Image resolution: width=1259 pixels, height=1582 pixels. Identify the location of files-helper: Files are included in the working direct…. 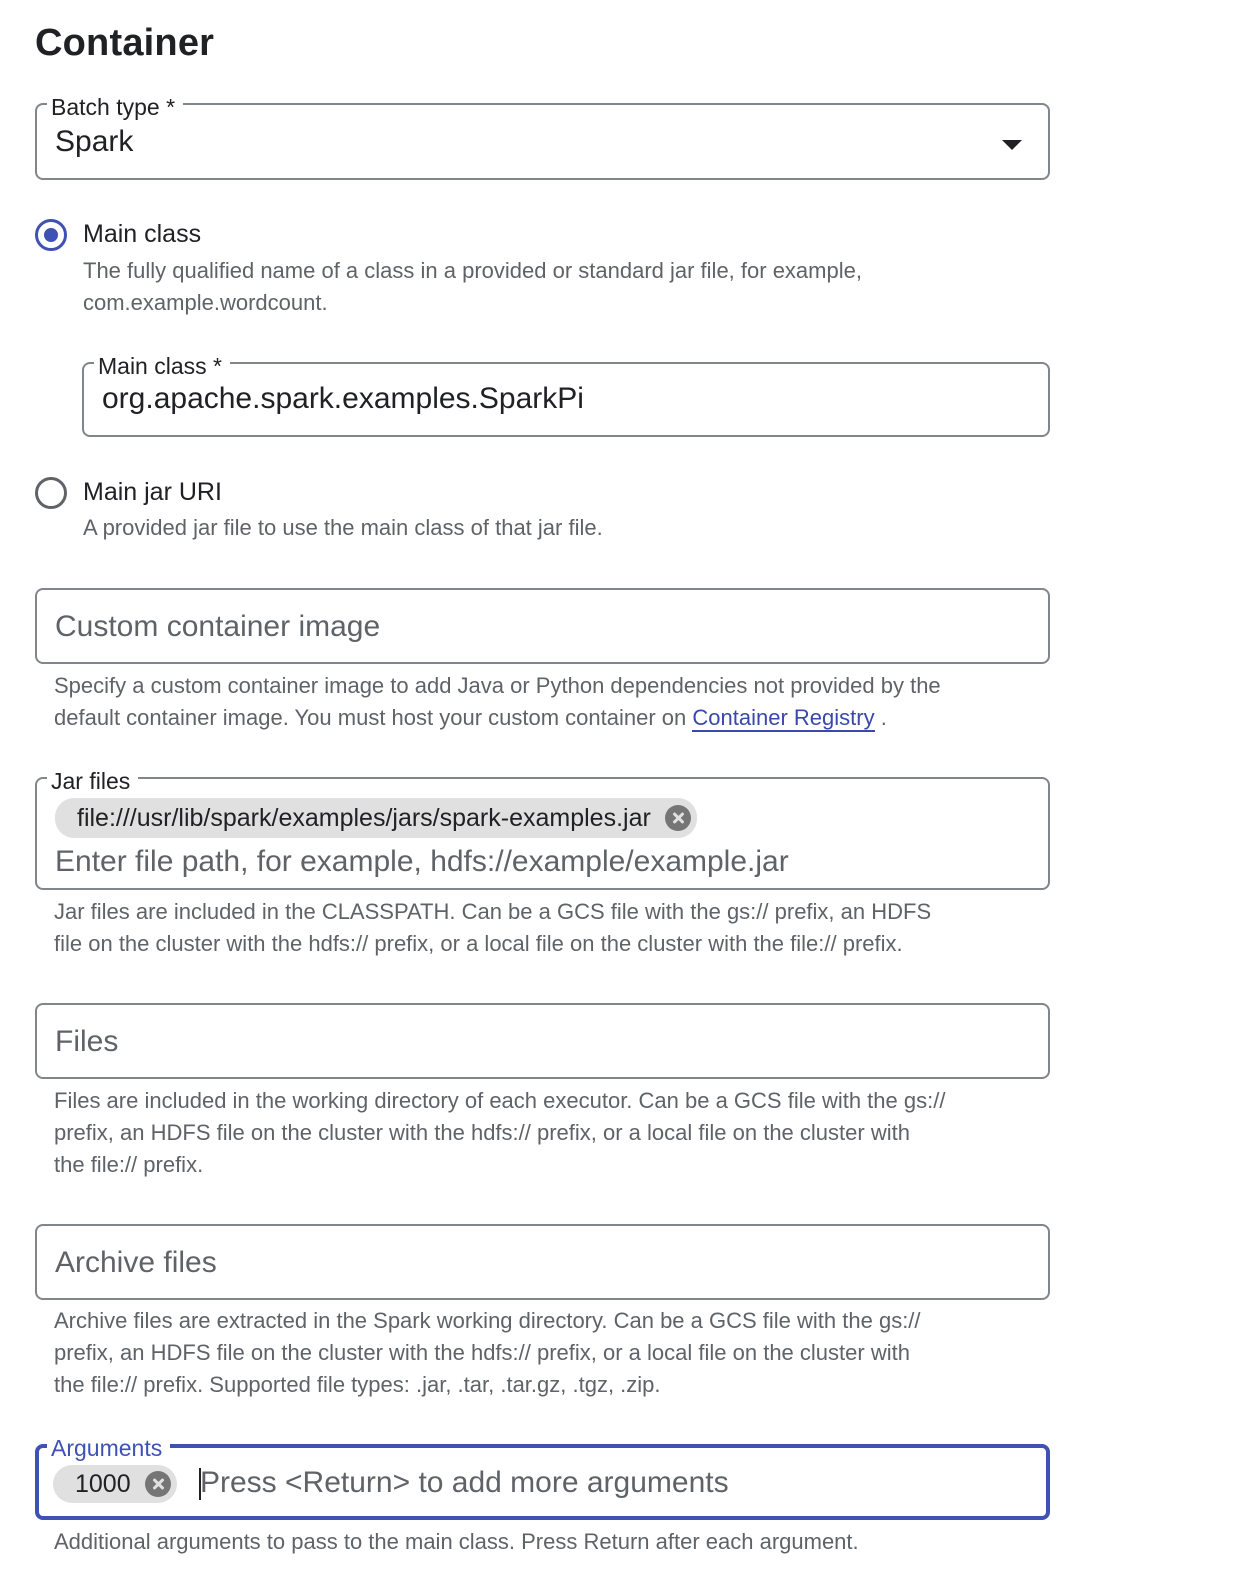
(500, 1132).